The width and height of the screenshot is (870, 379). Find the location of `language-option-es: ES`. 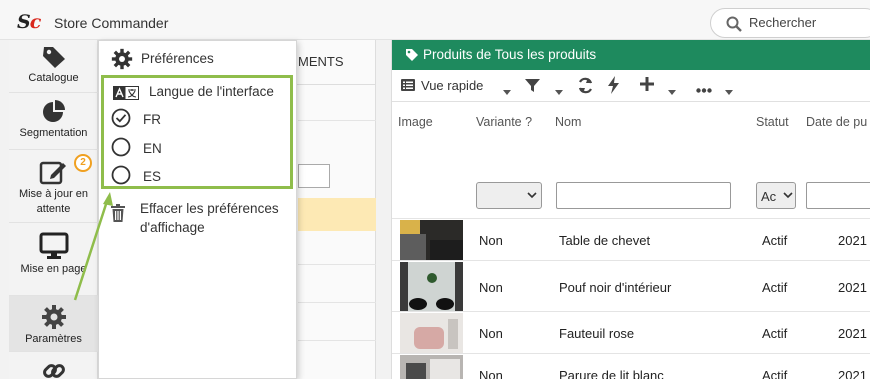

language-option-es: ES is located at coordinates (196, 177).